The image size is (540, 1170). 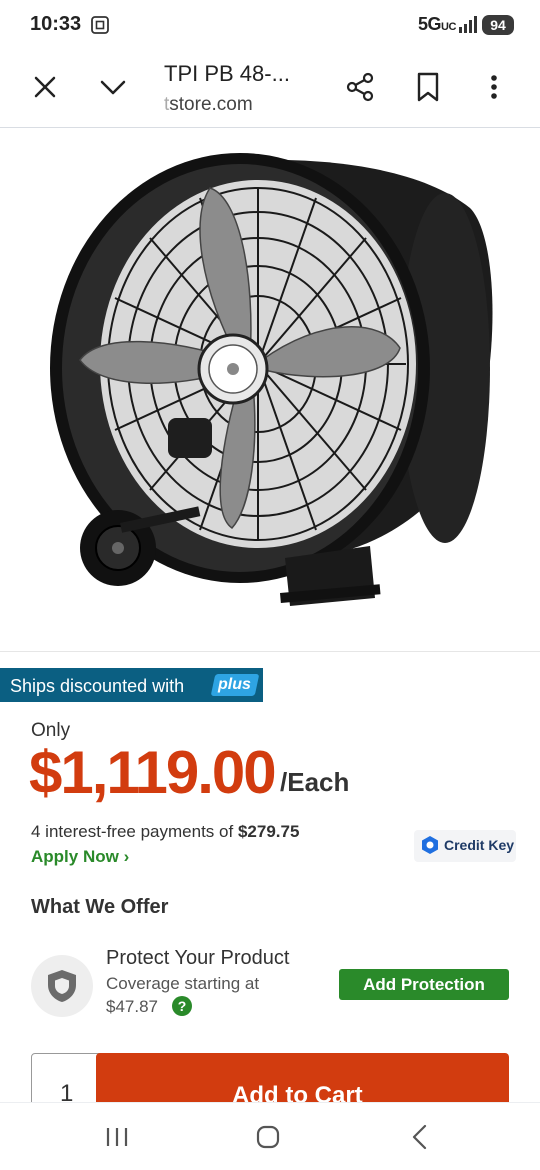 I want to click on help-icon: ?, so click(x=182, y=1006).